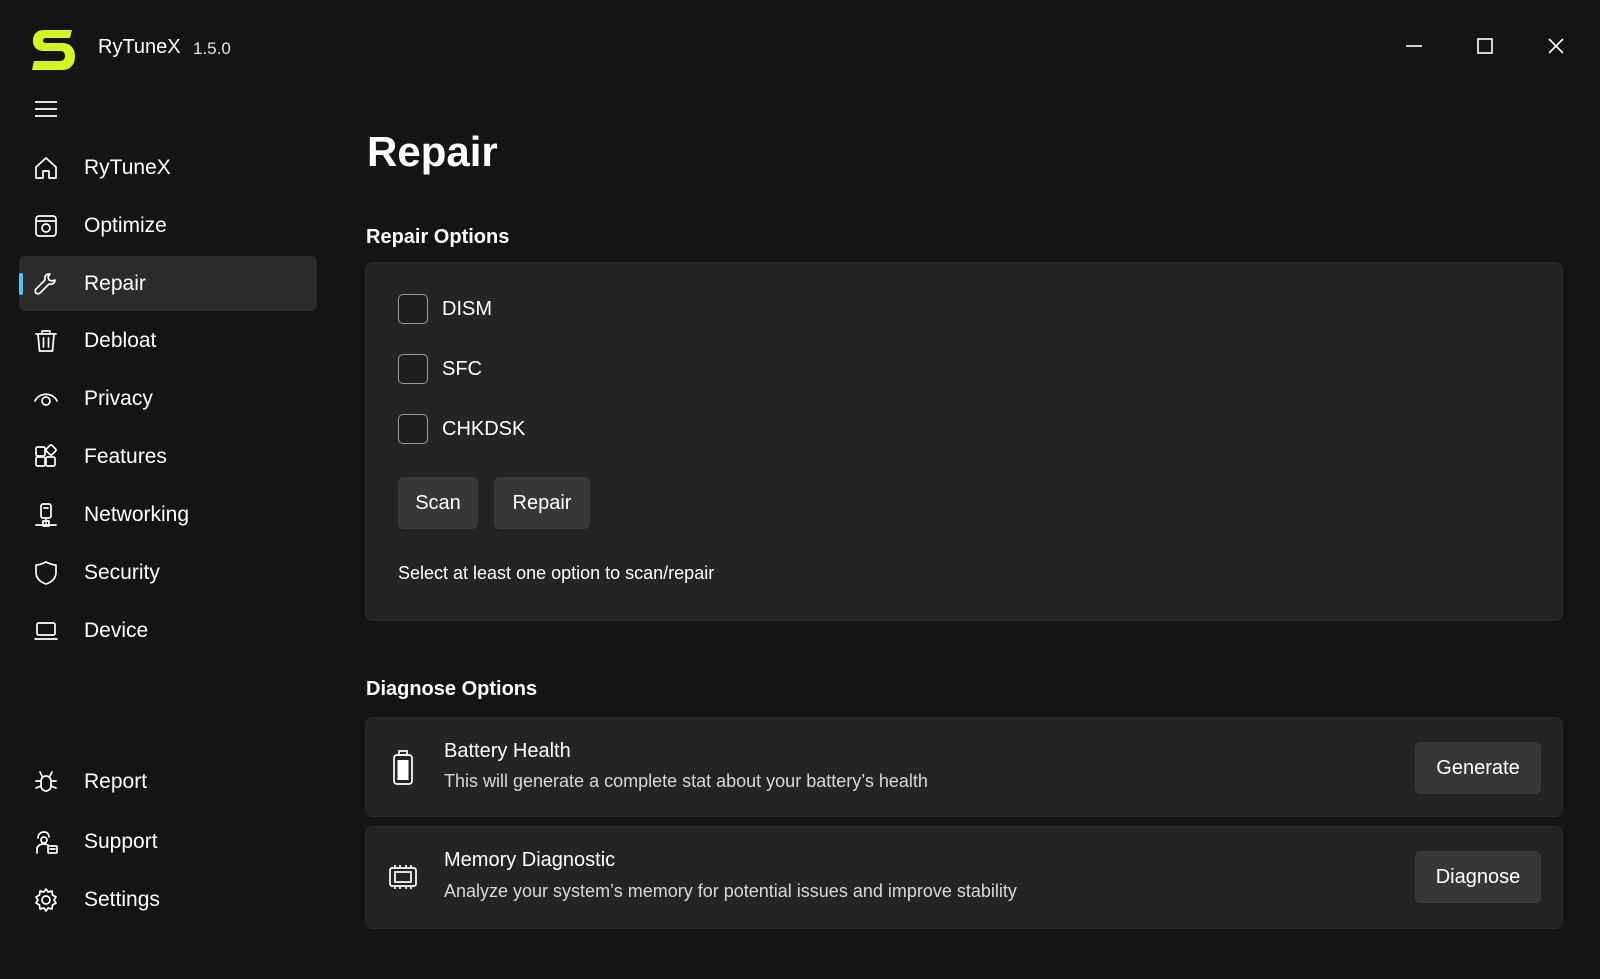 Image resolution: width=1600 pixels, height=979 pixels. Describe the element at coordinates (438, 503) in the screenshot. I see `scan-button: Scan` at that location.